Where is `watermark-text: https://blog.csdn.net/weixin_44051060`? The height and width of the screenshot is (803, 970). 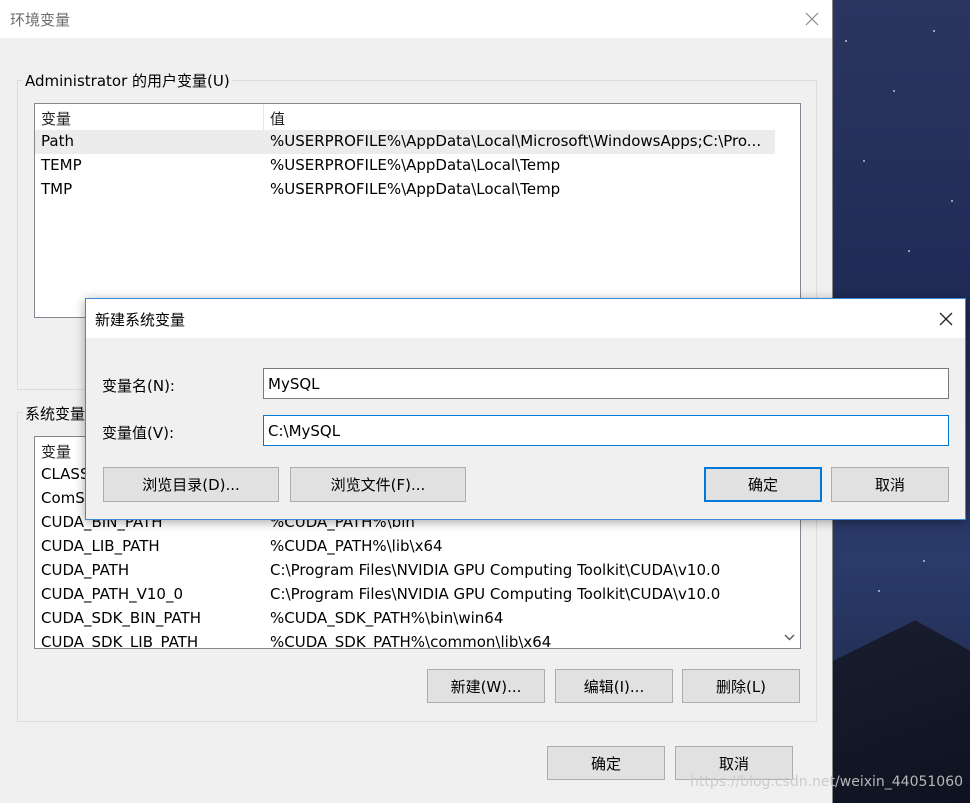 watermark-text: https://blog.csdn.net/weixin_44051060 is located at coordinates (827, 782).